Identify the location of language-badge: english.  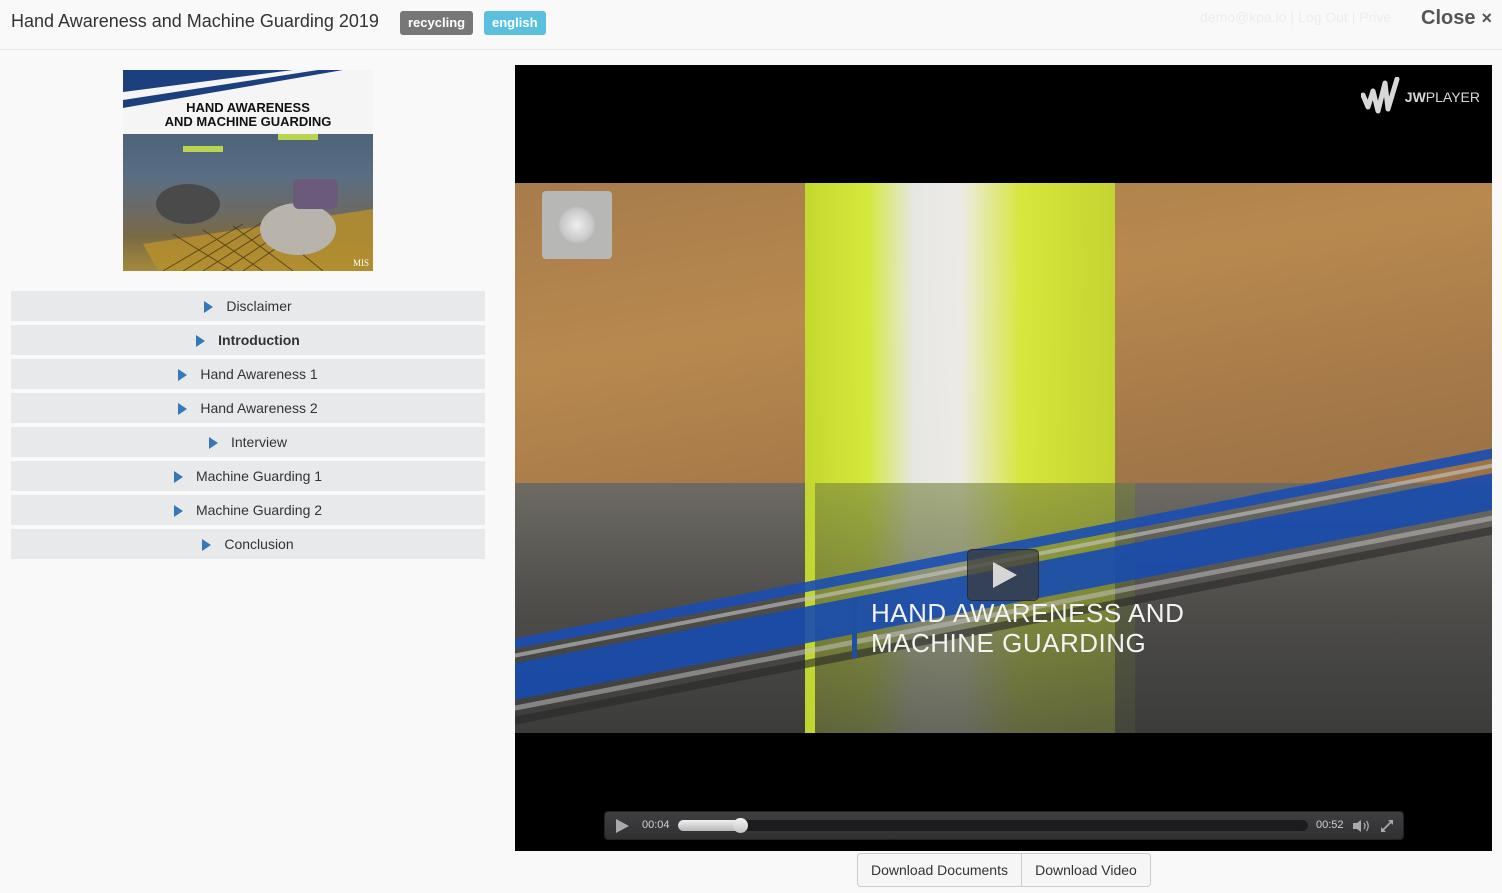
(515, 23).